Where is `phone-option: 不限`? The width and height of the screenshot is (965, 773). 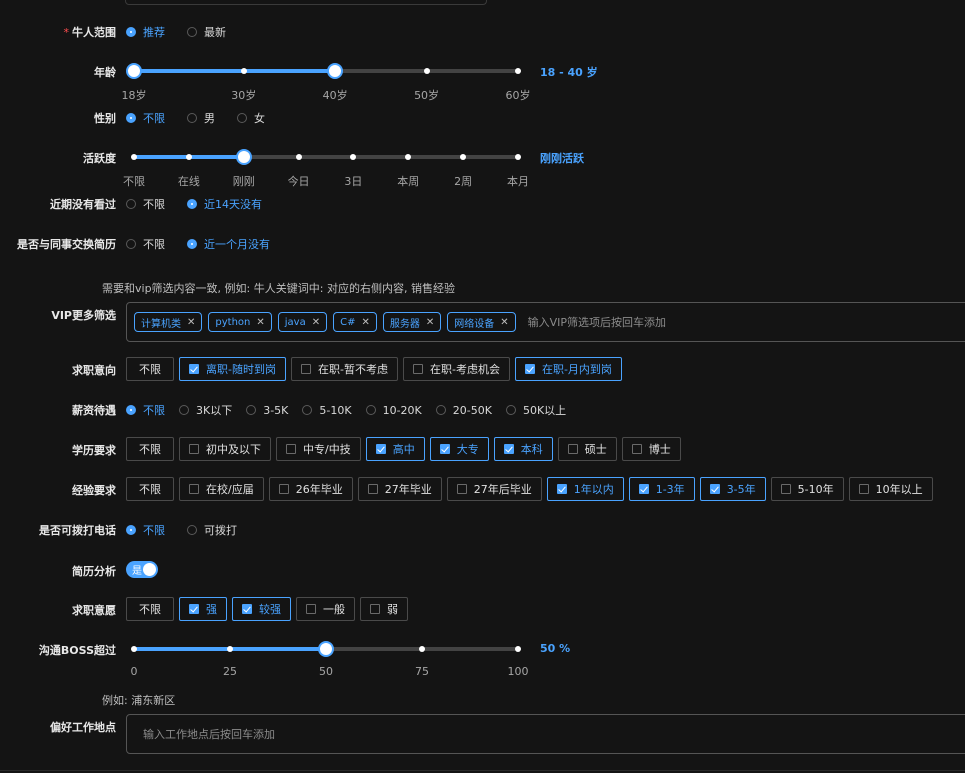
phone-option: 不限 is located at coordinates (145, 530).